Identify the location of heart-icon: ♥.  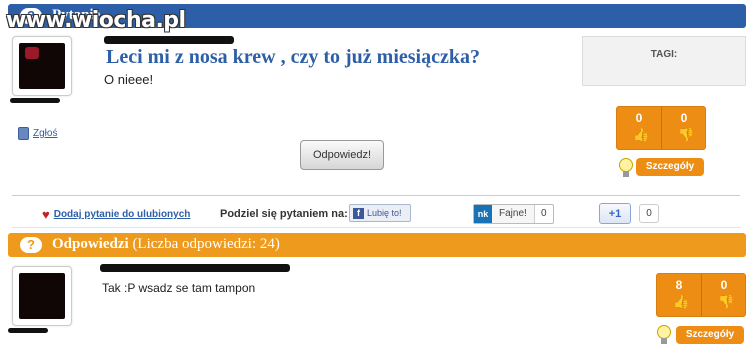
(46, 214).